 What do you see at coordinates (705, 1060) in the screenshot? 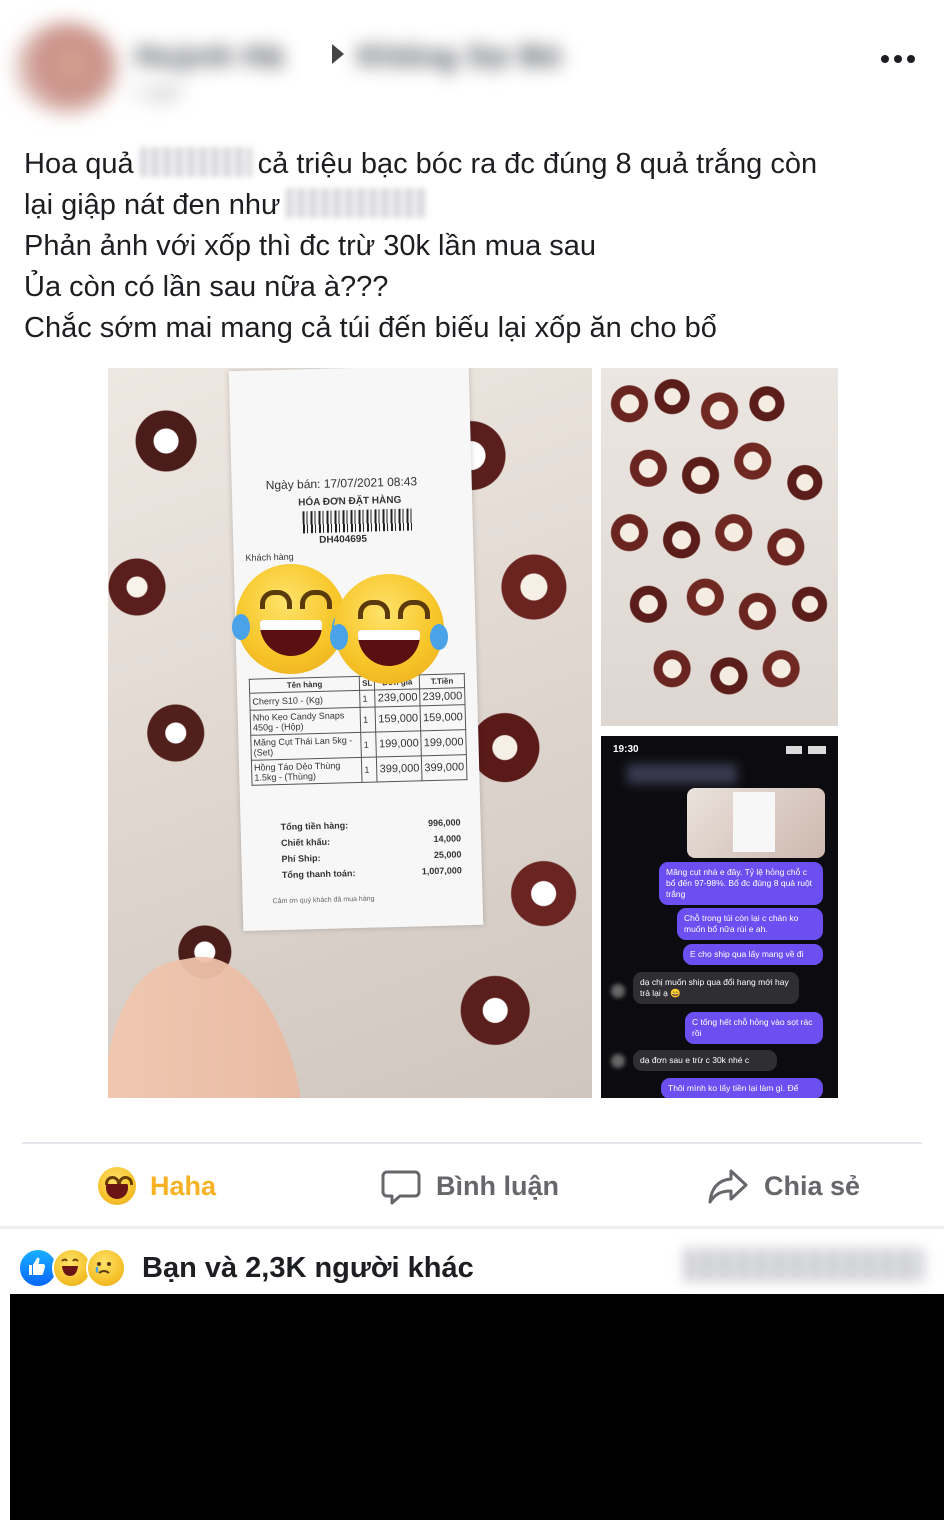
I see `chat-message-in: dạ đơn sau e trừ c 30k nhé c` at bounding box center [705, 1060].